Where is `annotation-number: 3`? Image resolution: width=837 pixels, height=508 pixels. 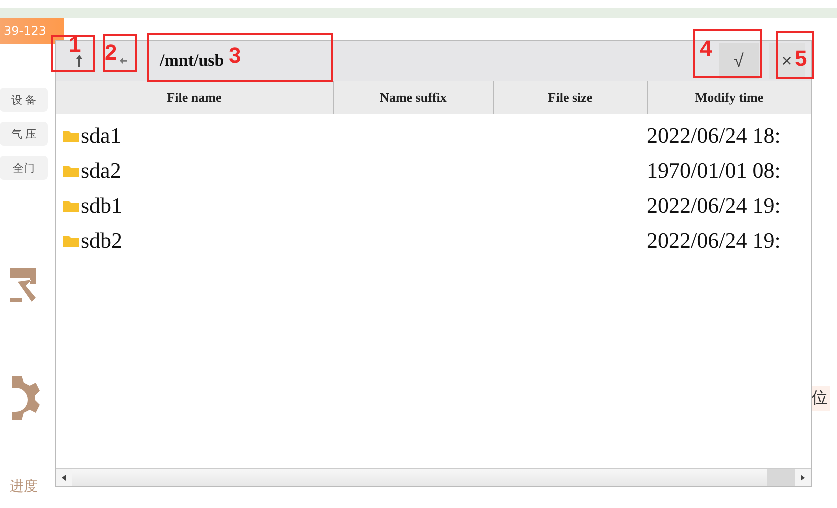 annotation-number: 3 is located at coordinates (235, 56).